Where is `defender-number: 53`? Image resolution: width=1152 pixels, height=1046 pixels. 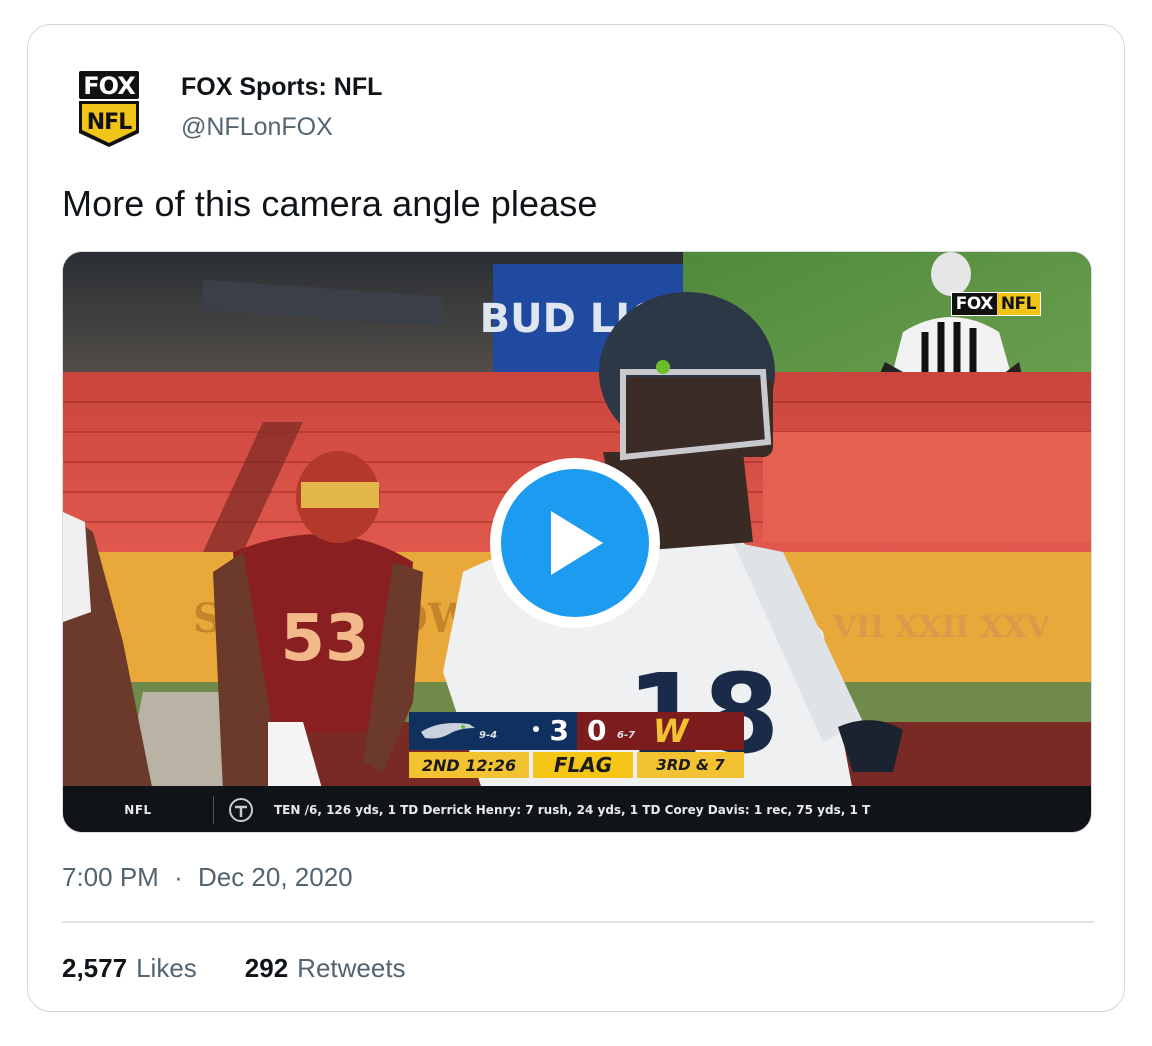 defender-number: 53 is located at coordinates (324, 639).